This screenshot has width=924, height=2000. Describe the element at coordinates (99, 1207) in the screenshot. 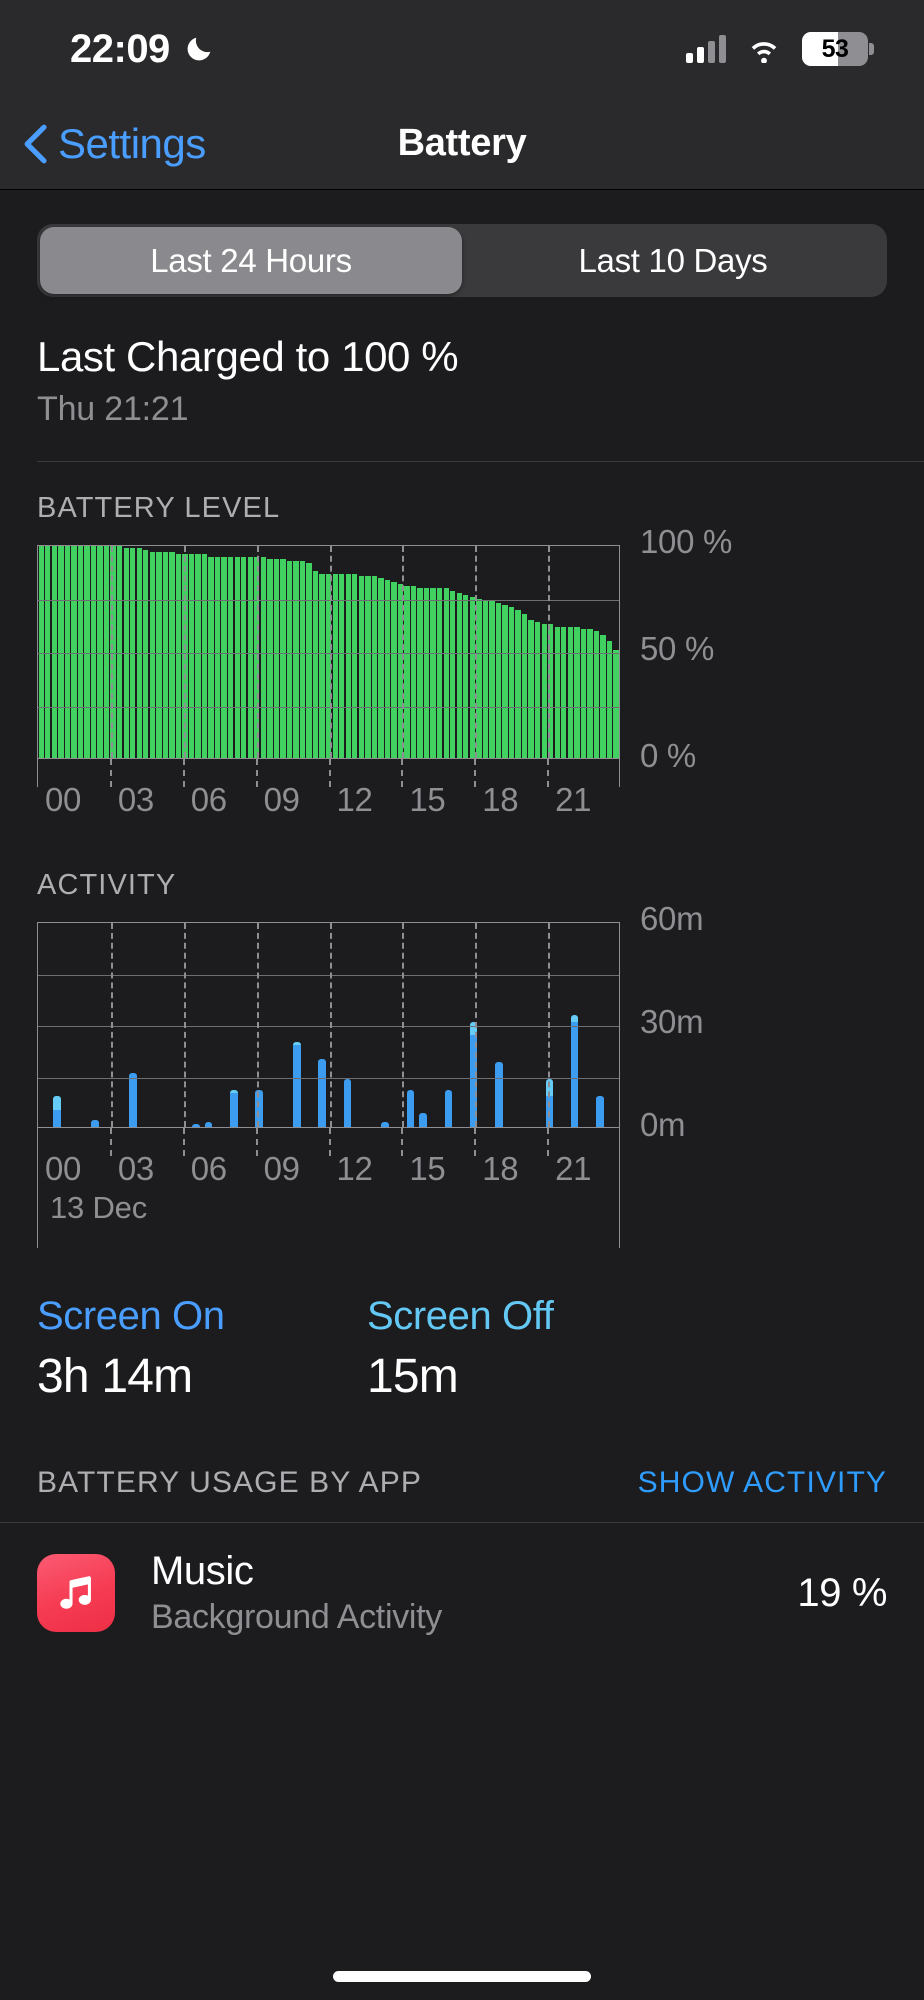

I see `activity-day-label: 13 Dec` at that location.